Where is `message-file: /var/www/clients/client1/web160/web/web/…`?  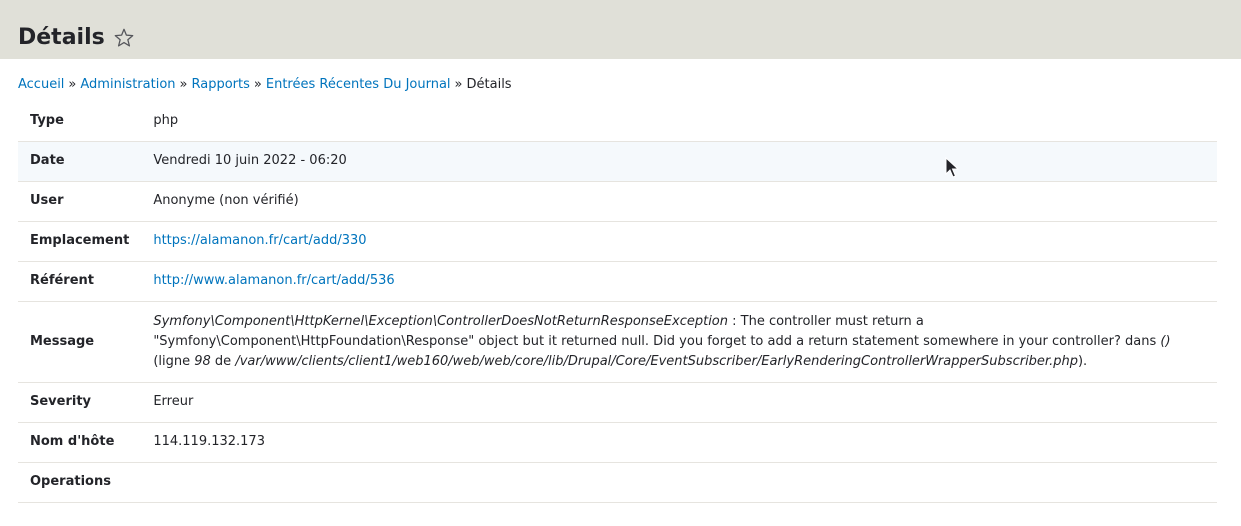 message-file: /var/www/clients/client1/web160/web/web/… is located at coordinates (656, 361).